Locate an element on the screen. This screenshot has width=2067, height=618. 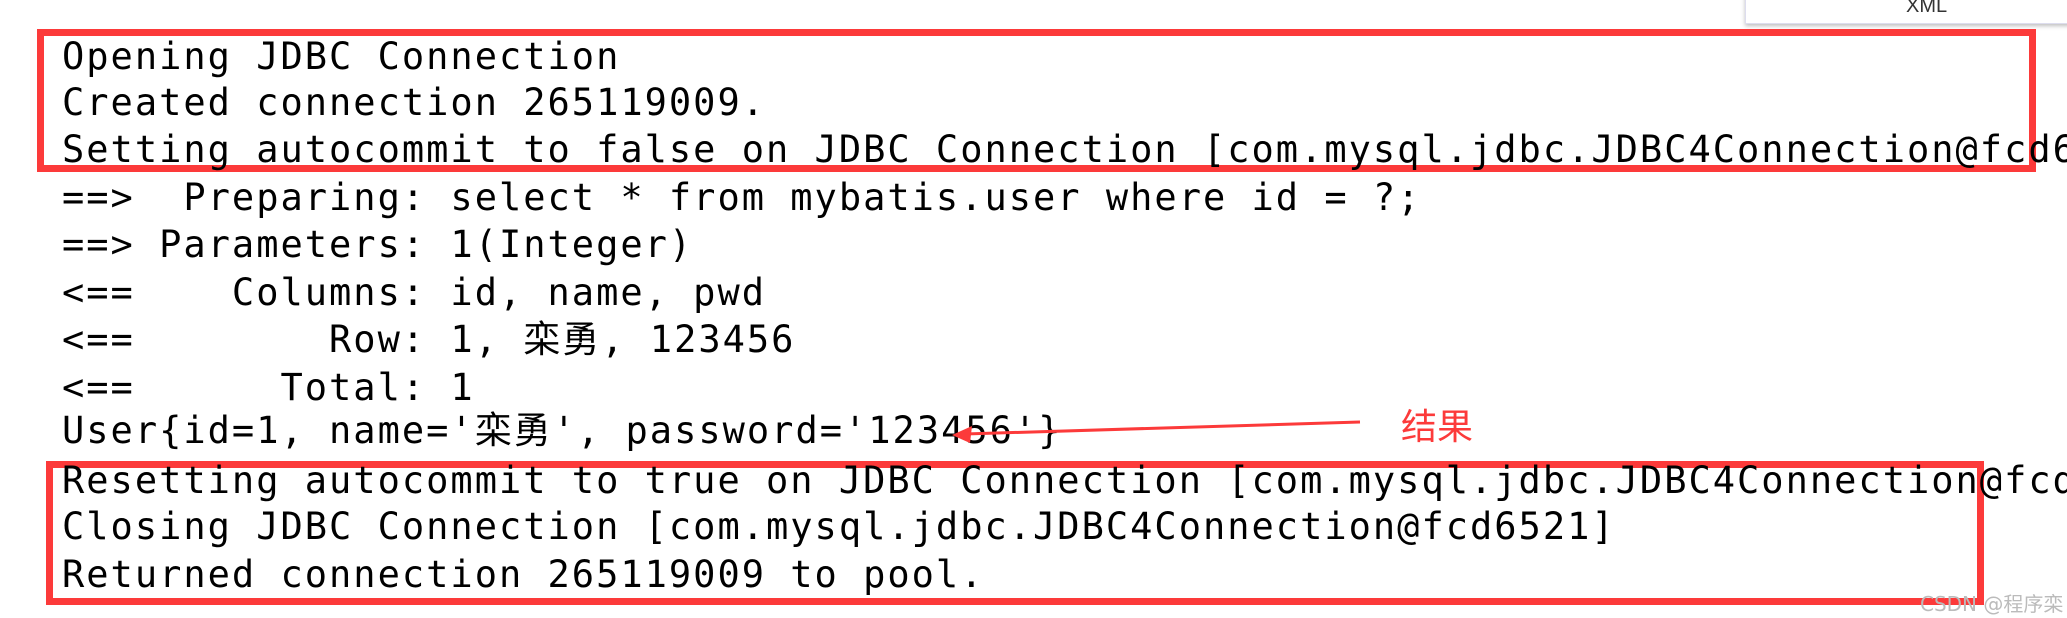
result-annotation: 结果 is located at coordinates (1437, 427).